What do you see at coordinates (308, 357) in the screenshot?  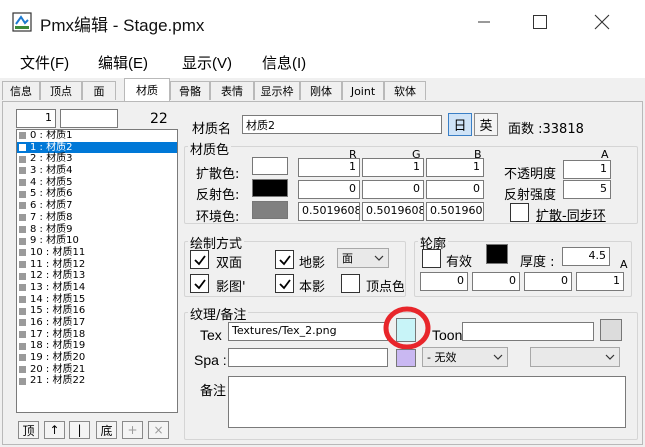 I see `spa-path-input` at bounding box center [308, 357].